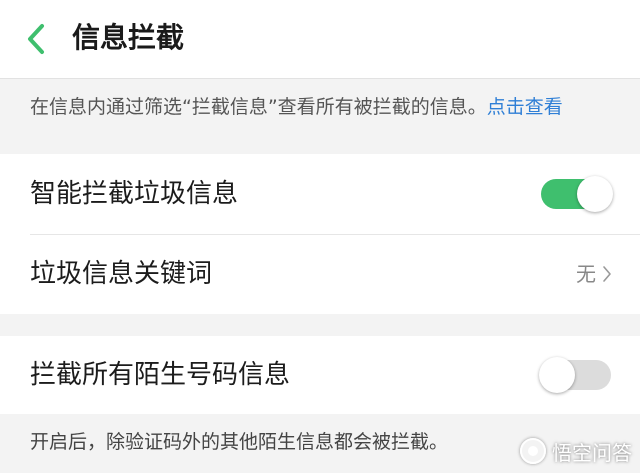  What do you see at coordinates (525, 107) in the screenshot?
I see `view-blocked-link: 点击查看` at bounding box center [525, 107].